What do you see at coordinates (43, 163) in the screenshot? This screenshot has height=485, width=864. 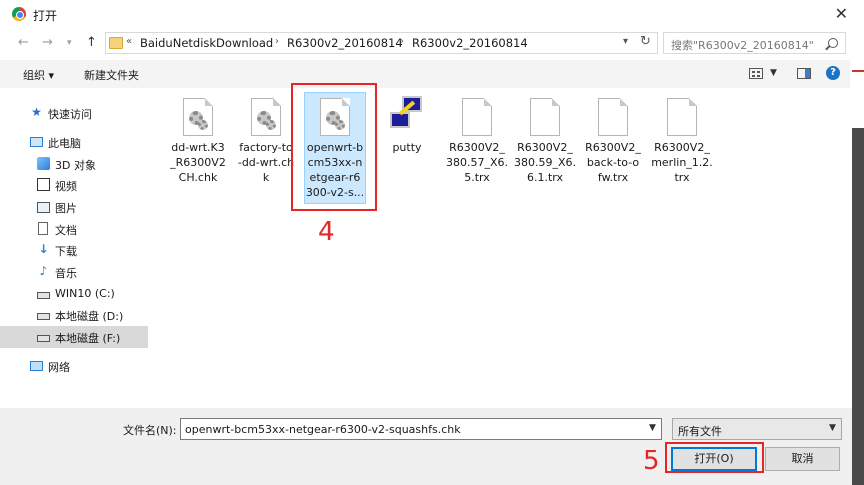 I see `3d-objects-icon` at bounding box center [43, 163].